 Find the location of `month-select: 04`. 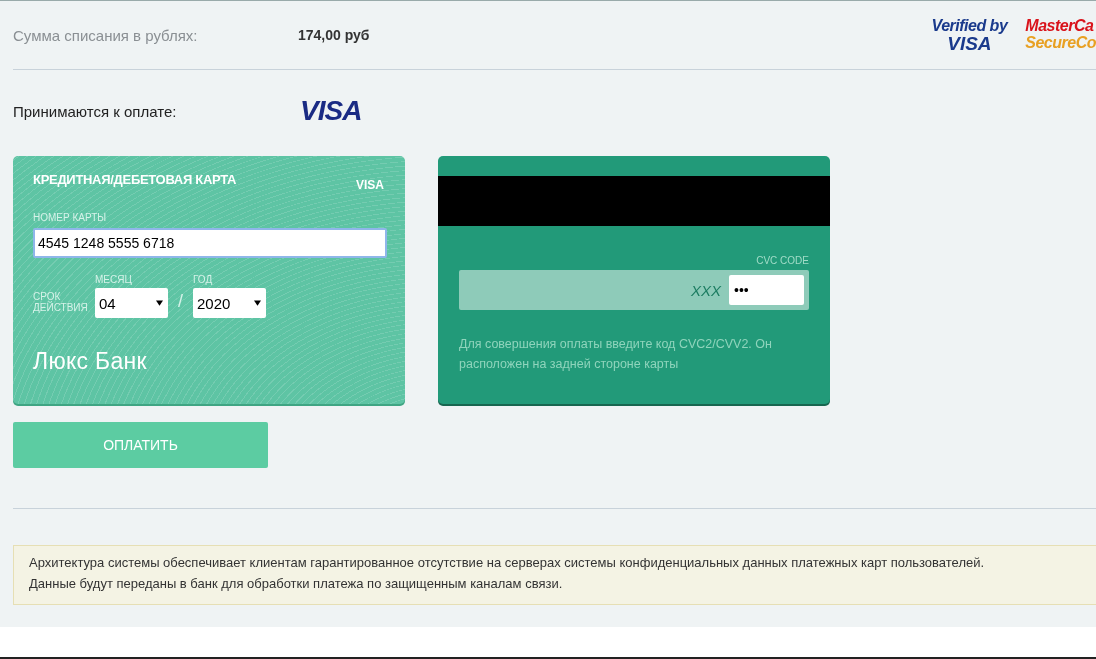

month-select: 04 is located at coordinates (131, 303).